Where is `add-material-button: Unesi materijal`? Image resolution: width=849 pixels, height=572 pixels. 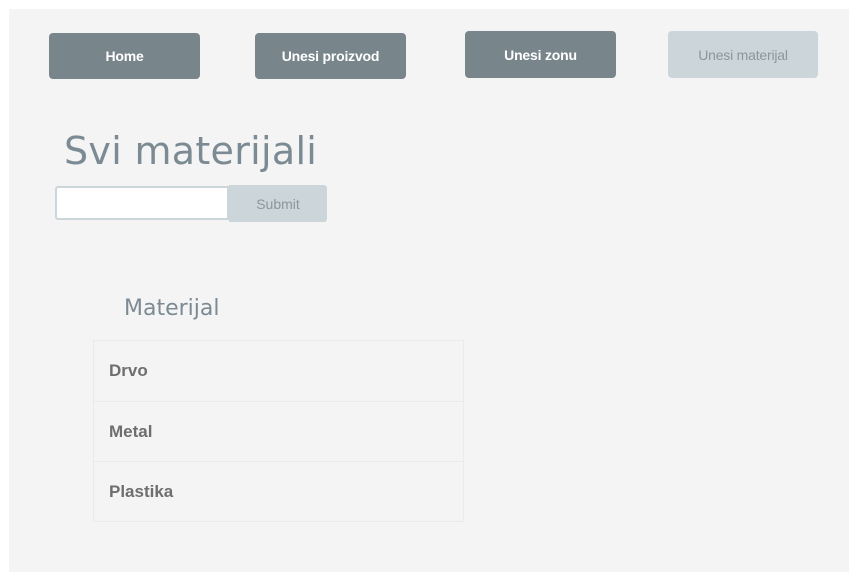 add-material-button: Unesi materijal is located at coordinates (743, 54).